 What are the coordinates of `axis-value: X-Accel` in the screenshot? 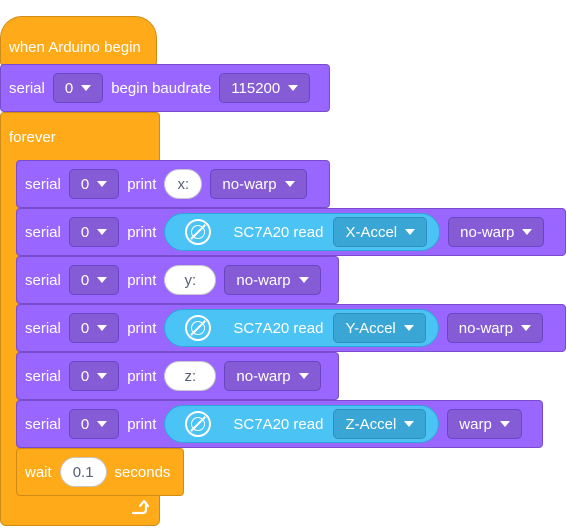 It's located at (371, 232).